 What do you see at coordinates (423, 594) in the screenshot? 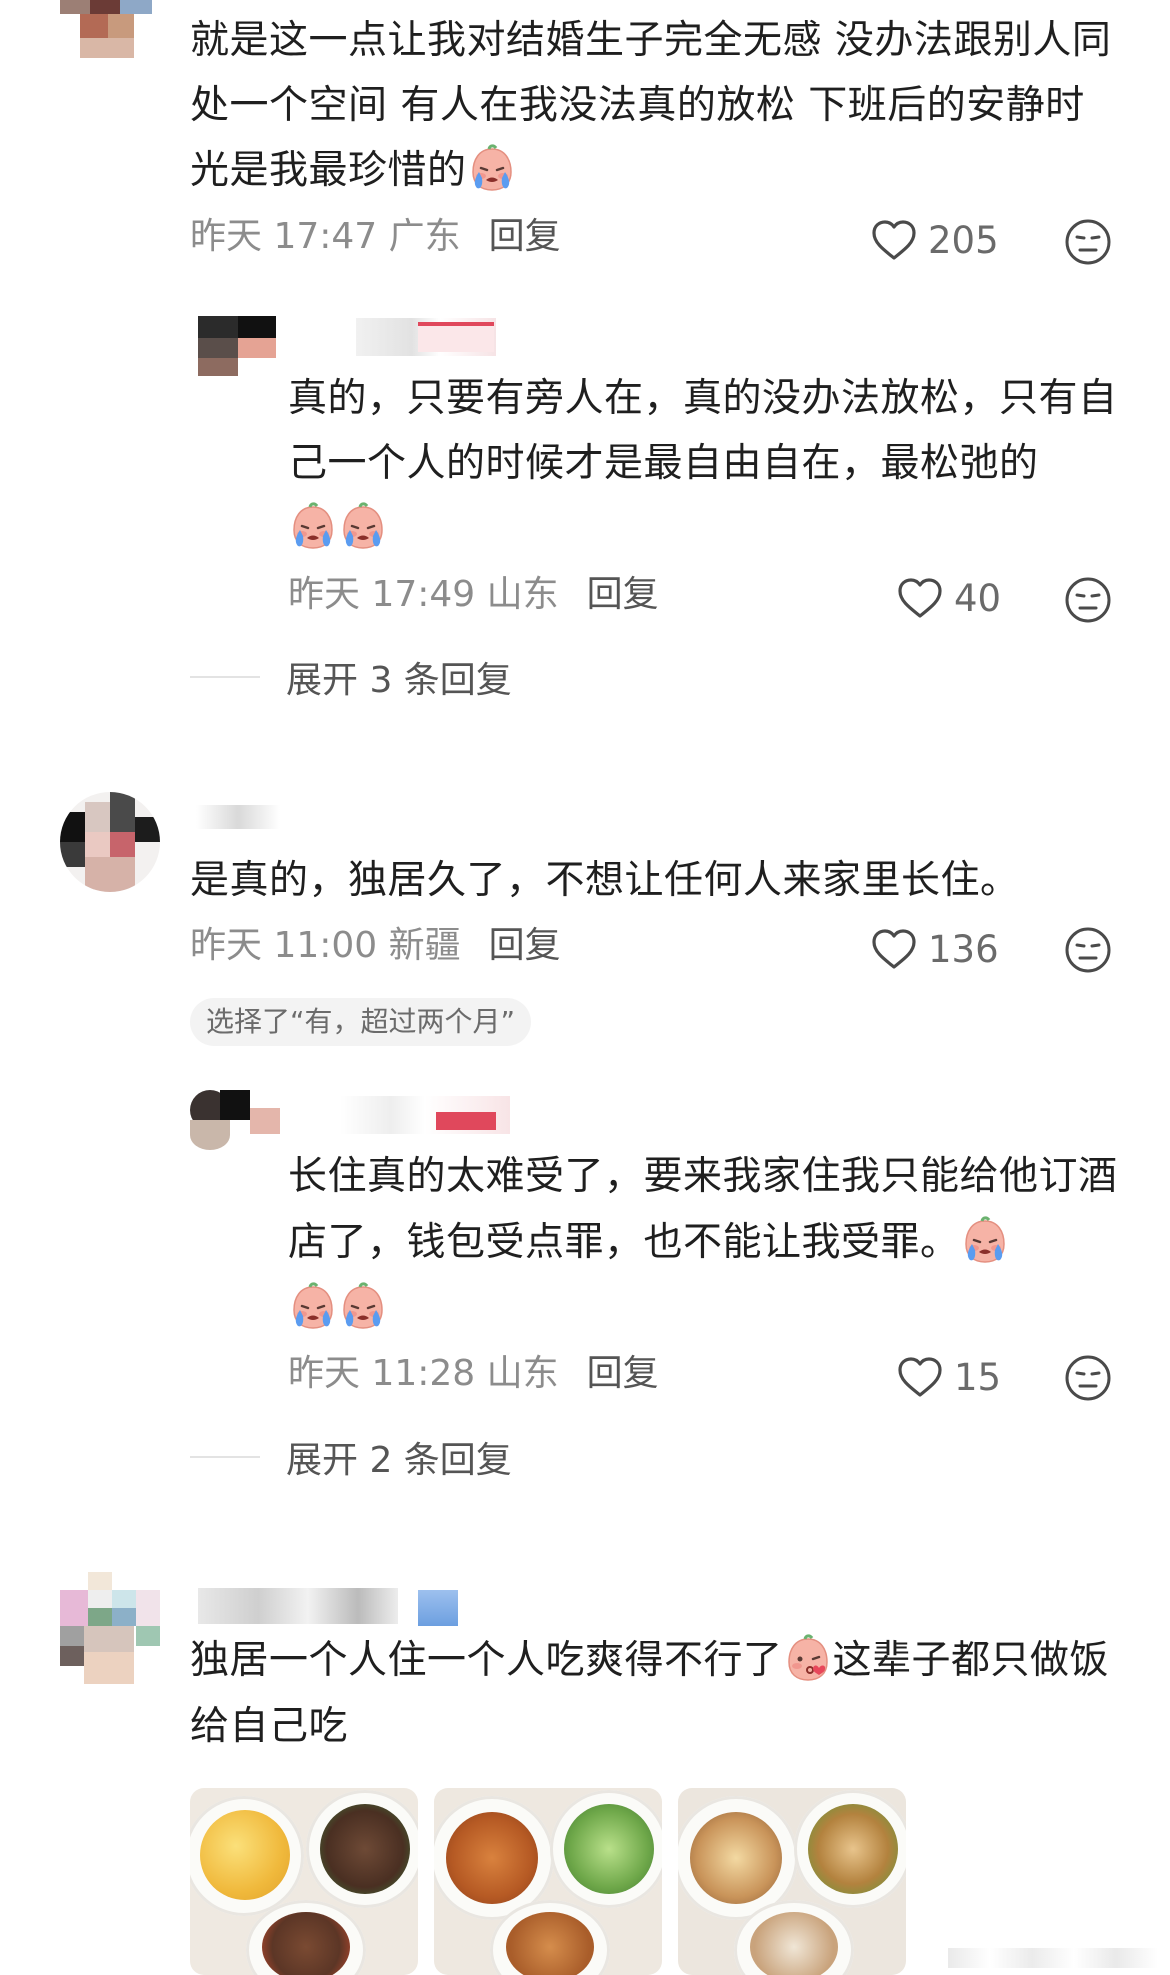
I see `reply-time-location: 昨天 17:49 山东` at bounding box center [423, 594].